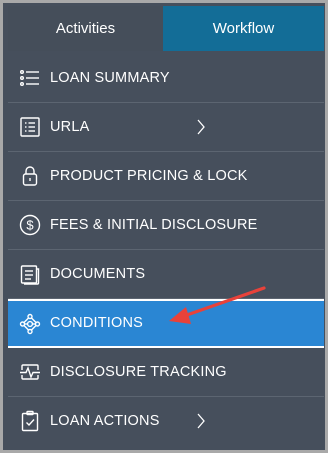 The image size is (328, 453). I want to click on sidebar-item-fees-initial-disclosure: $ FEES & INITIAL DISCLOSURE, so click(166, 225).